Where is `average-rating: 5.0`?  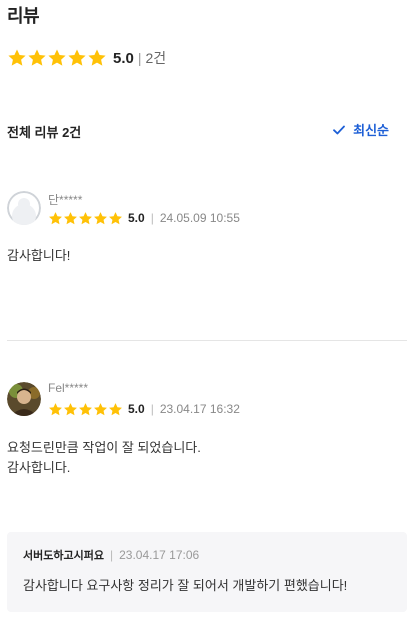
average-rating: 5.0 is located at coordinates (123, 58).